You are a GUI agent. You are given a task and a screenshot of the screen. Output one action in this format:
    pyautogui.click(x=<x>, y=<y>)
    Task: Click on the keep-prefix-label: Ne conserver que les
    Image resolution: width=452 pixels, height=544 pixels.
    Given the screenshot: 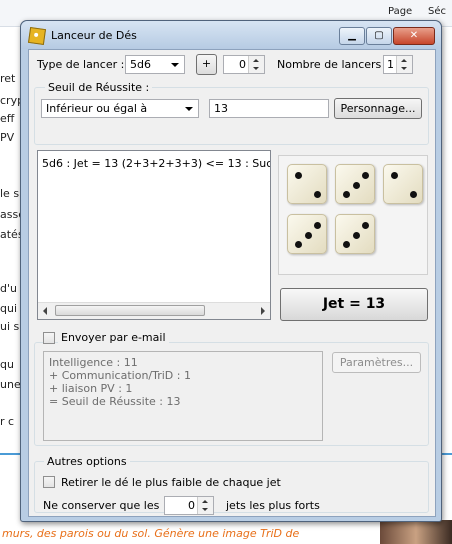 What is the action you would take?
    pyautogui.click(x=101, y=505)
    